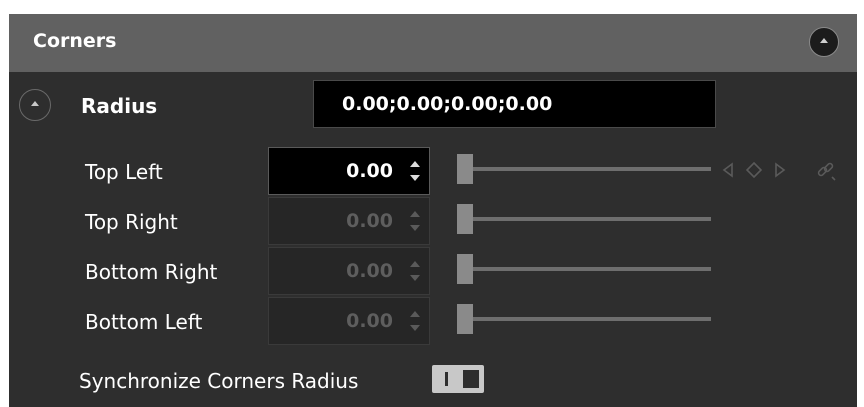 This screenshot has width=864, height=407. What do you see at coordinates (826, 171) in the screenshot?
I see `link-icon` at bounding box center [826, 171].